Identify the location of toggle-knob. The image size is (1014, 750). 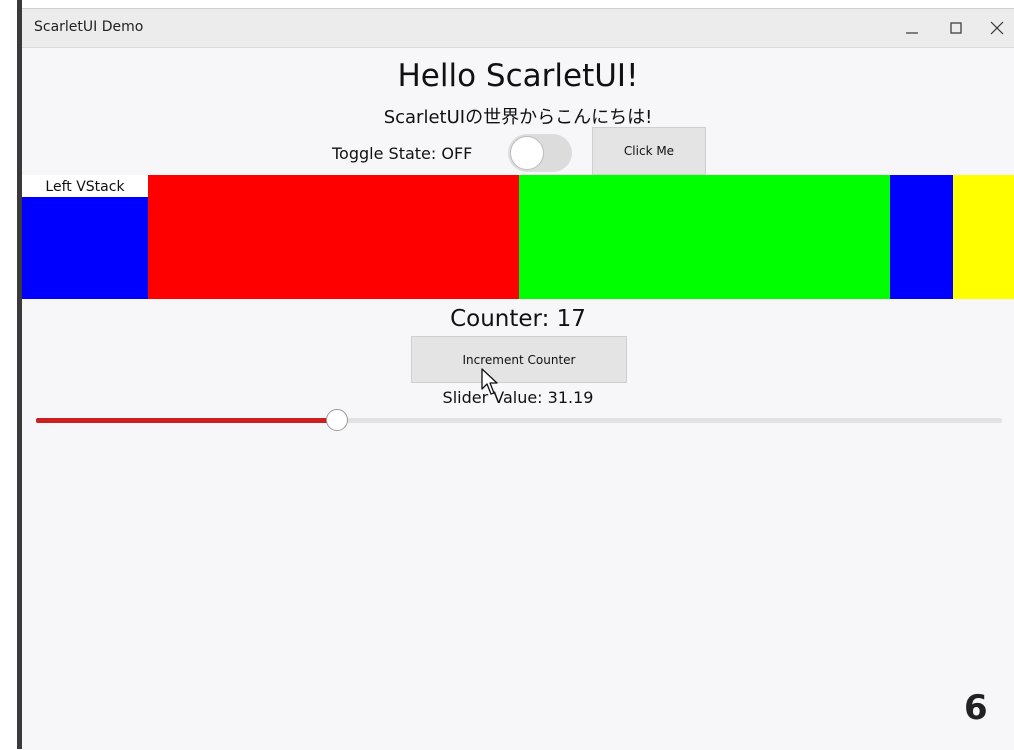
(527, 153).